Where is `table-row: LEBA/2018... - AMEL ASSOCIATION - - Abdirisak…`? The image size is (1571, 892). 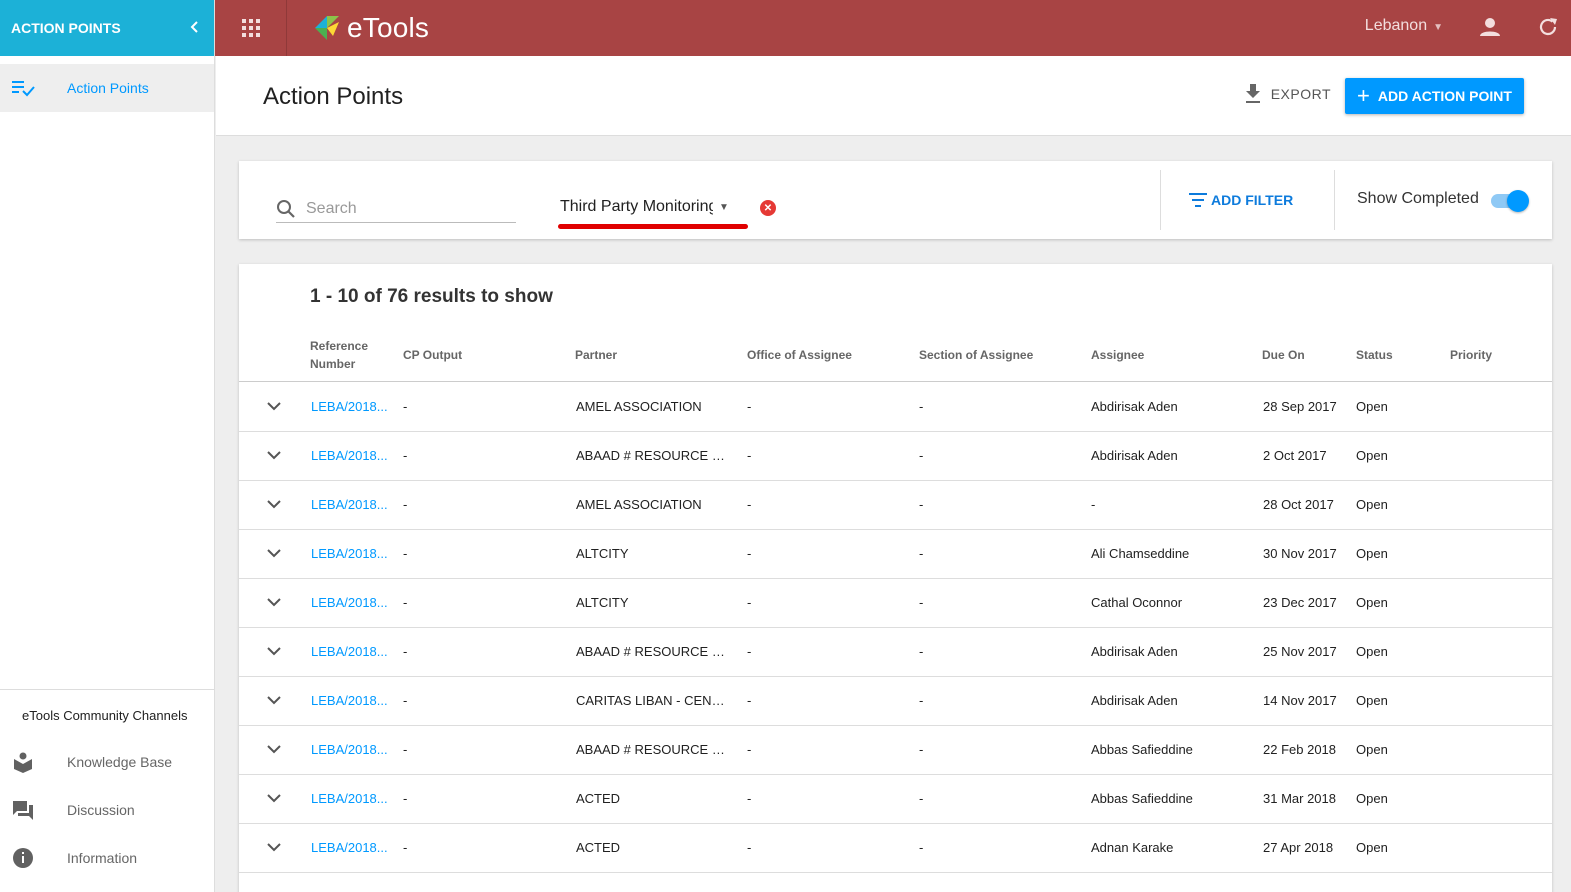 table-row: LEBA/2018... - AMEL ASSOCIATION - - Abdirisak… is located at coordinates (895, 407).